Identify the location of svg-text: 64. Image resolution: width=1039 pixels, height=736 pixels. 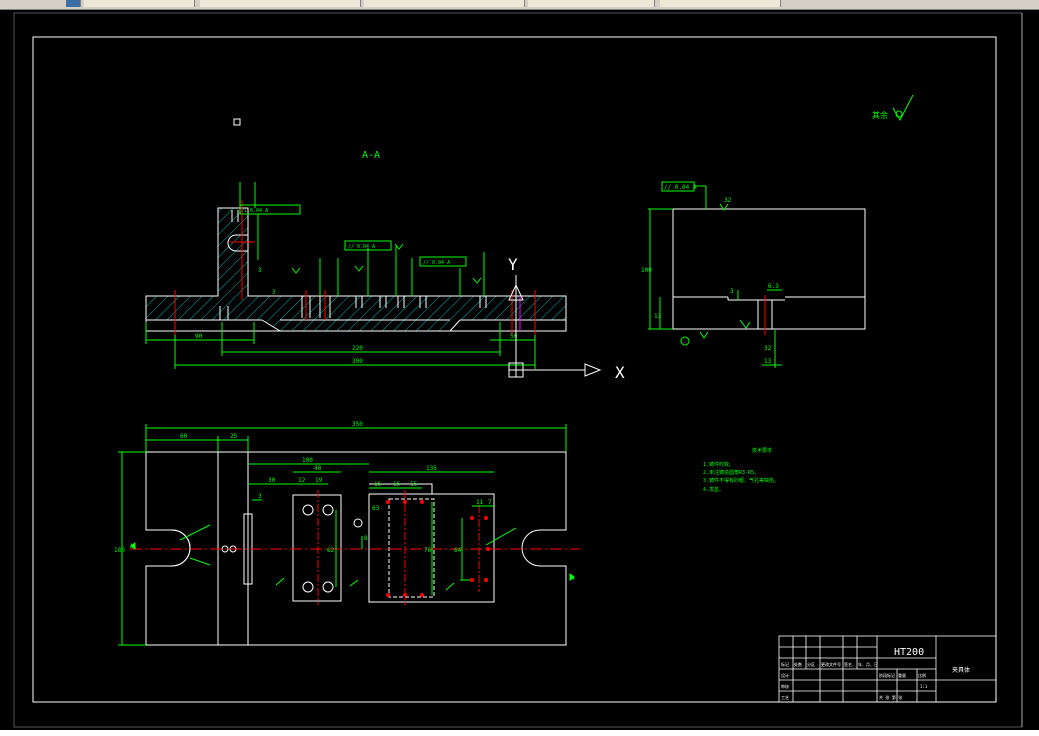
(458, 550).